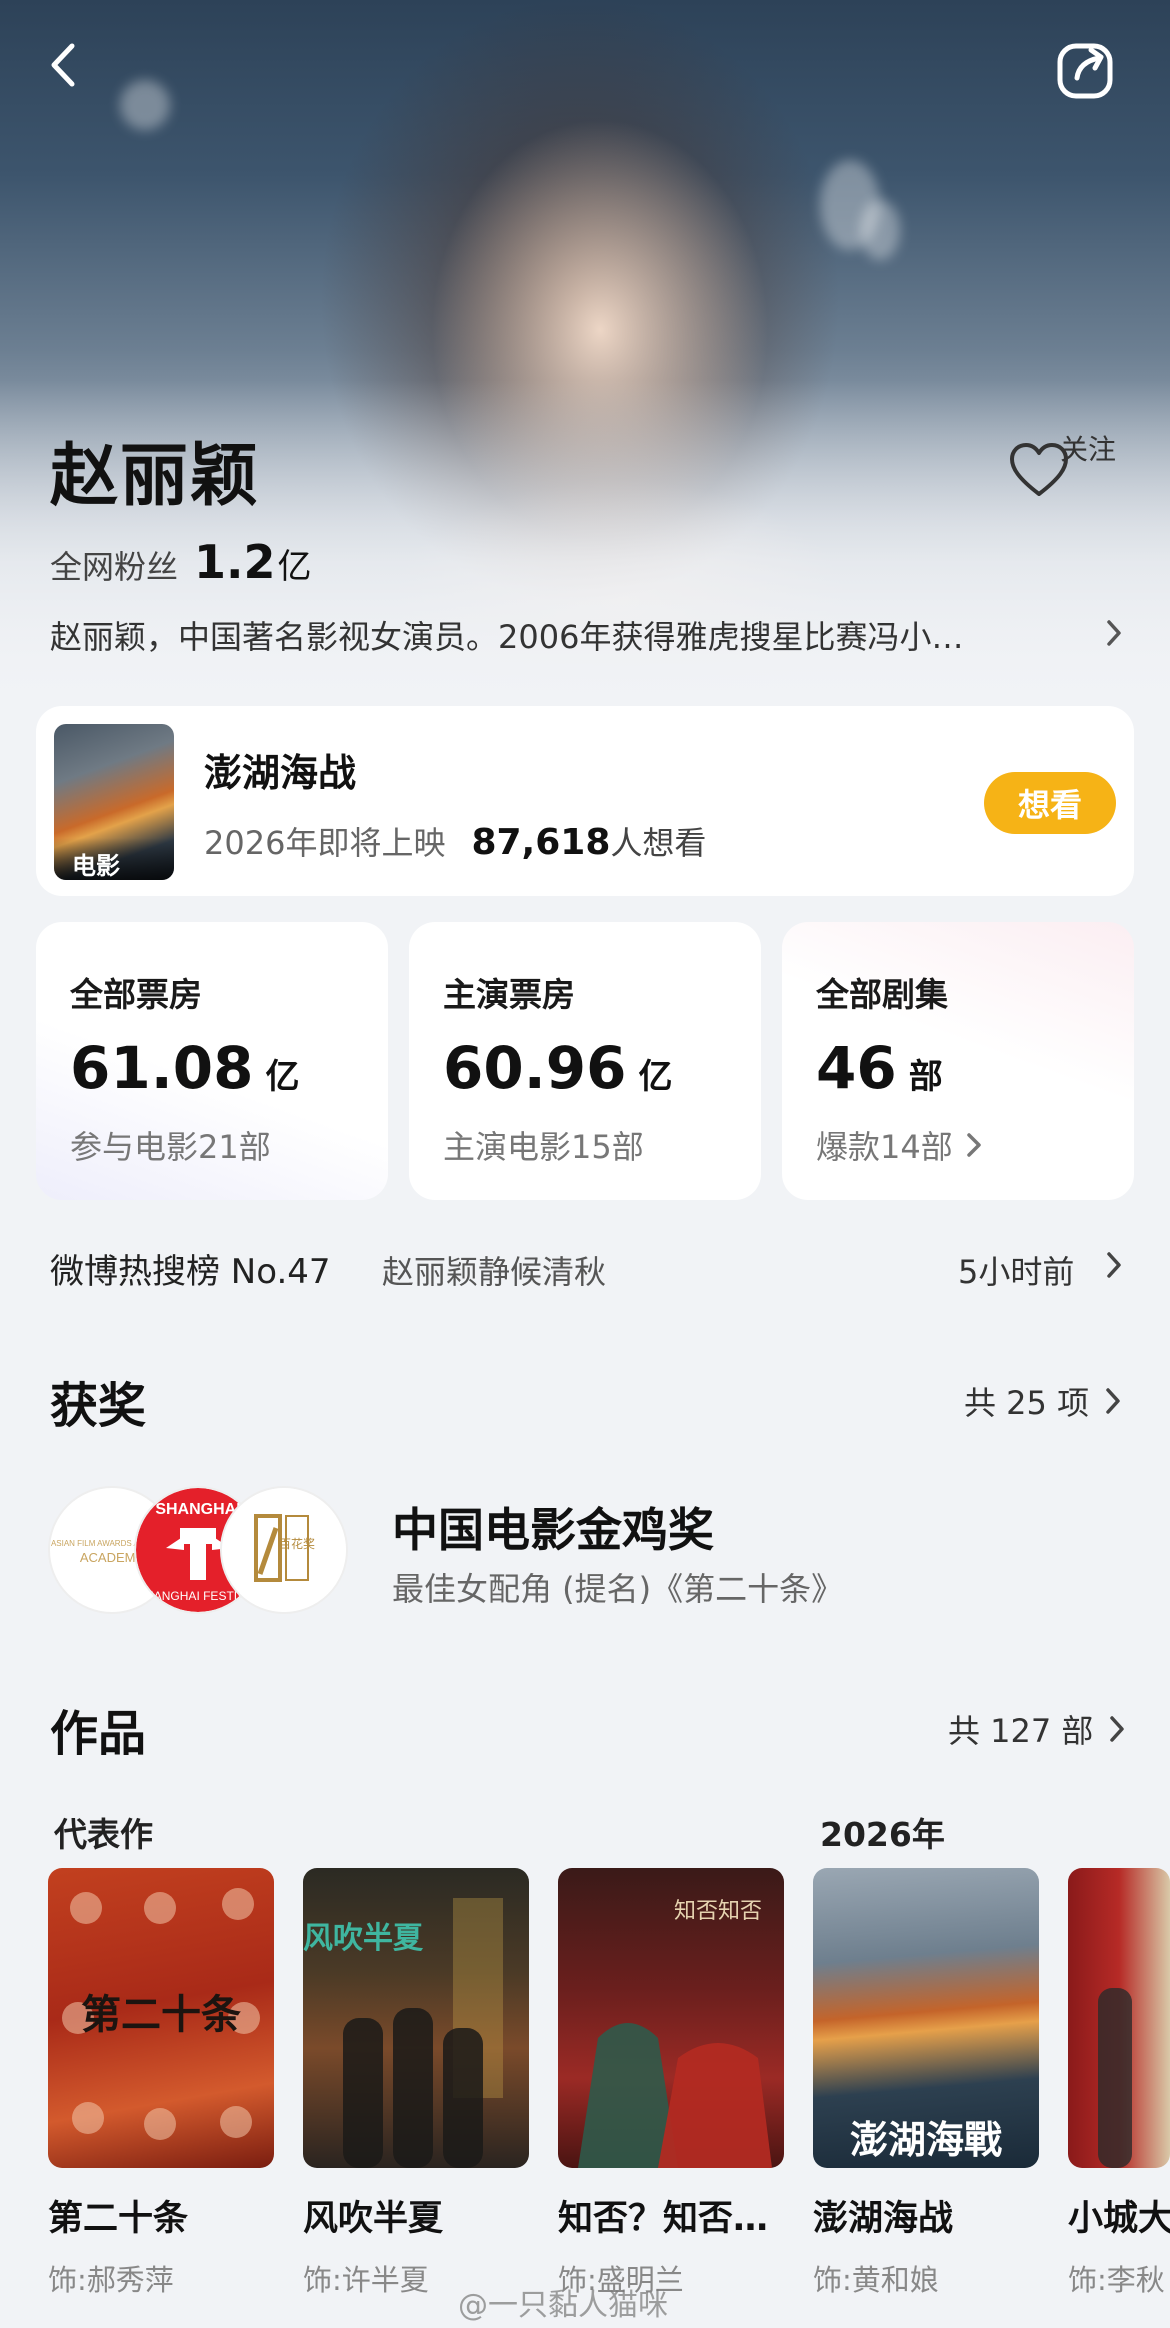  I want to click on work-title: 澎湖海战, so click(883, 2219).